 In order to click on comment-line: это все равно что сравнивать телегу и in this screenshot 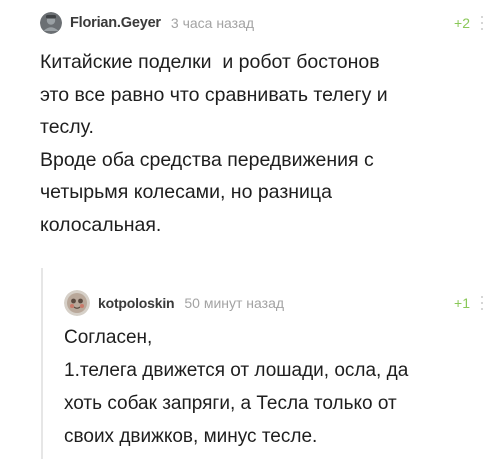, I will do `click(214, 94)`.